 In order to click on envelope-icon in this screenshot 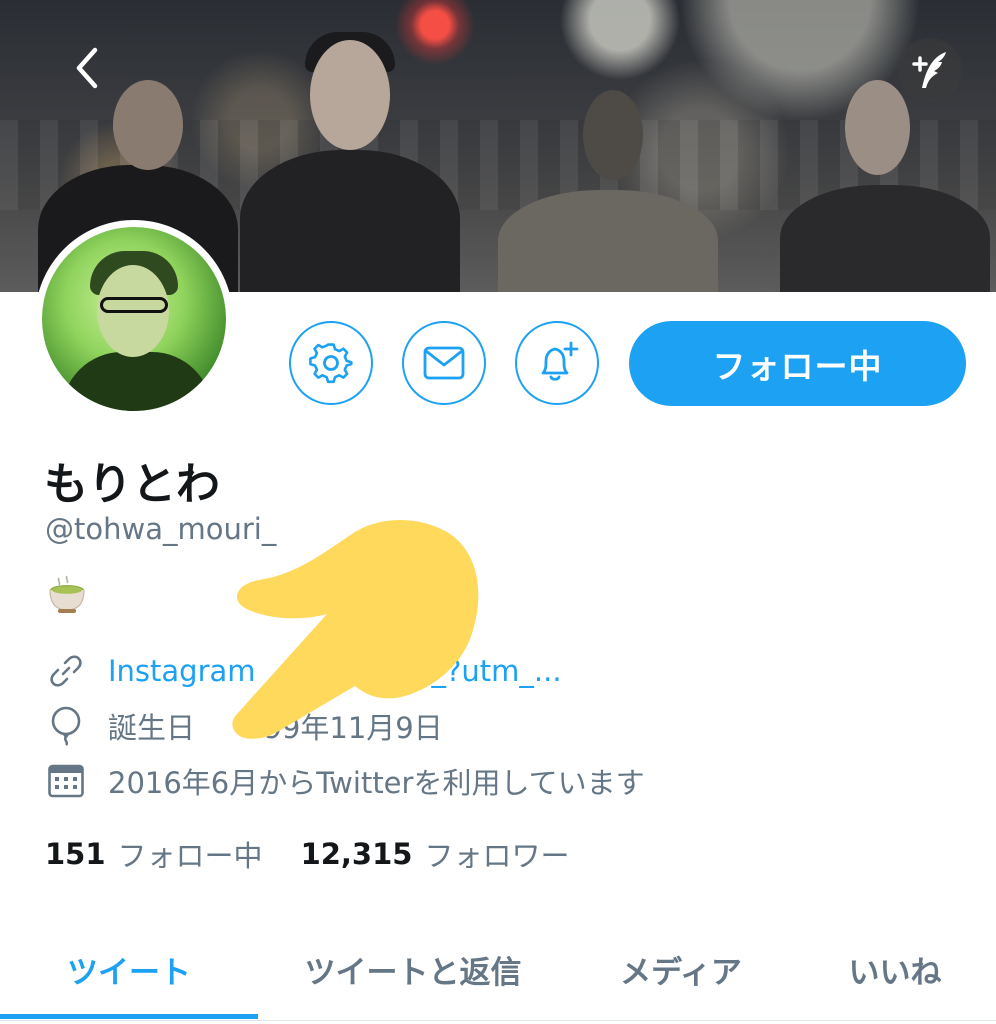, I will do `click(444, 363)`.